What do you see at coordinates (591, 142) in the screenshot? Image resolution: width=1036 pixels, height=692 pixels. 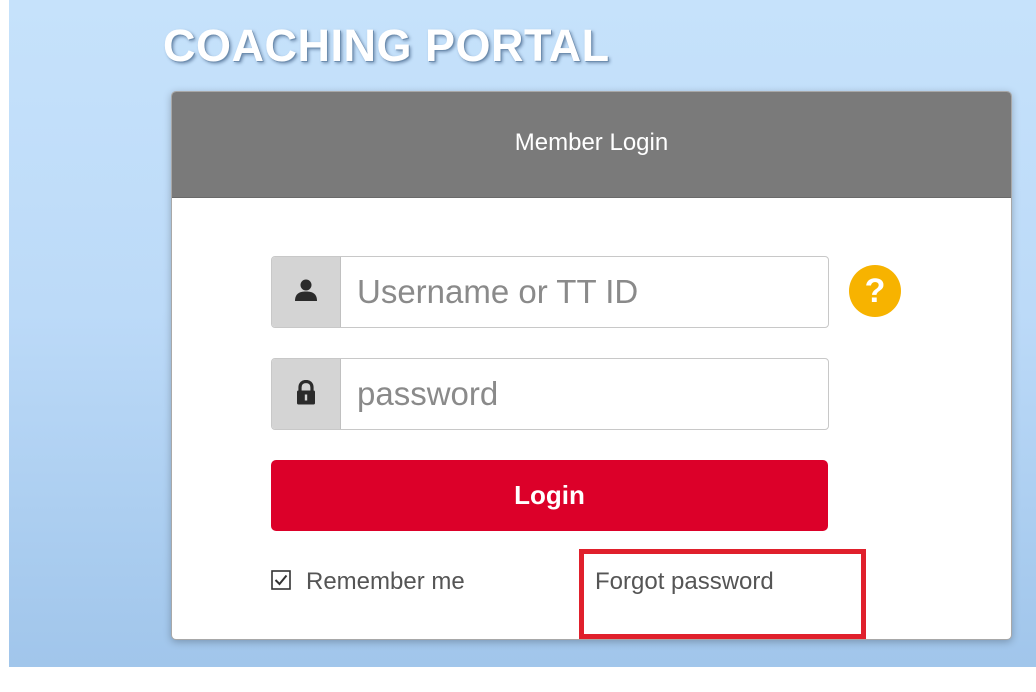 I see `login-card-title: Member Login` at bounding box center [591, 142].